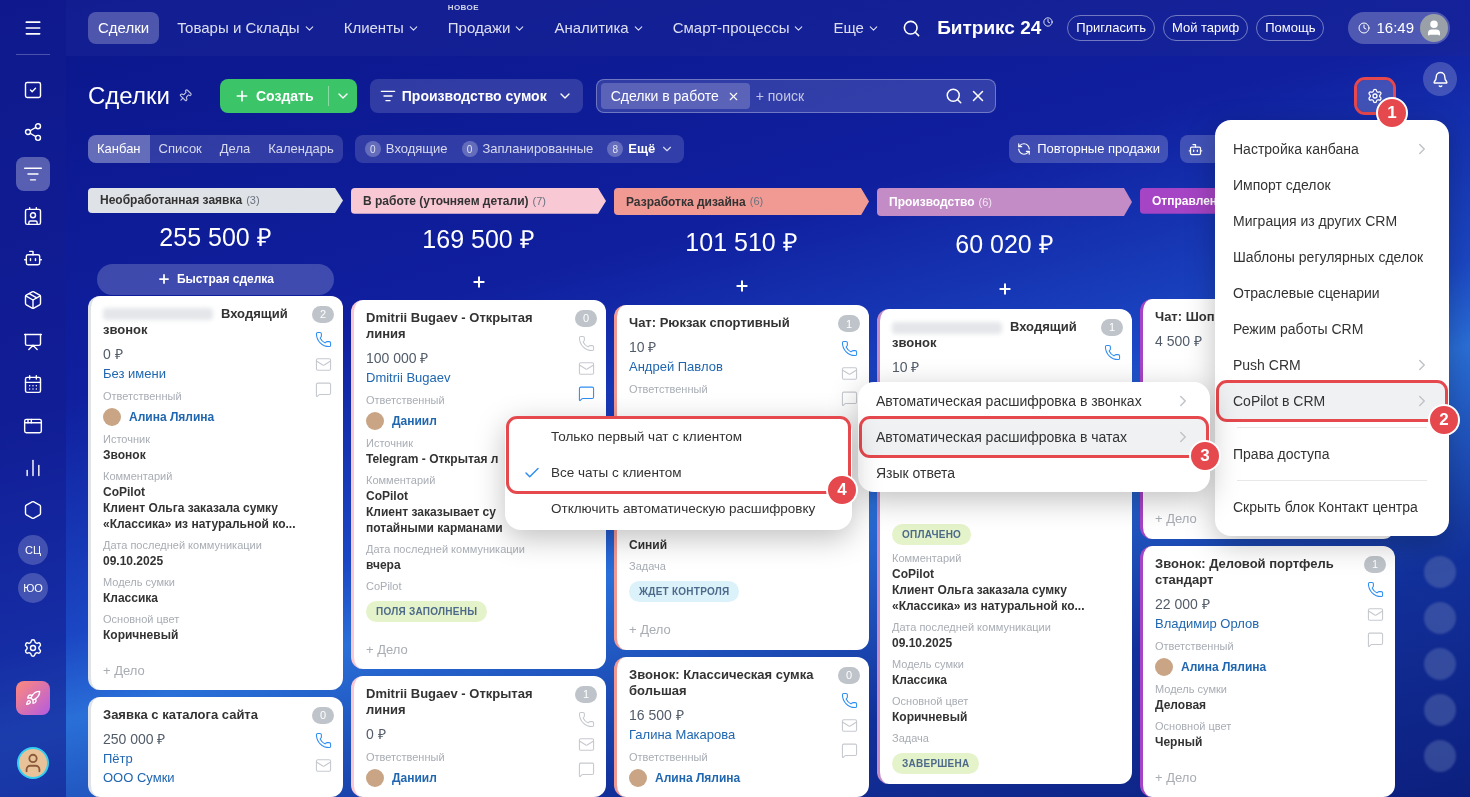 The height and width of the screenshot is (797, 1470). What do you see at coordinates (383, 564) in the screenshot?
I see `field-value: вчера` at bounding box center [383, 564].